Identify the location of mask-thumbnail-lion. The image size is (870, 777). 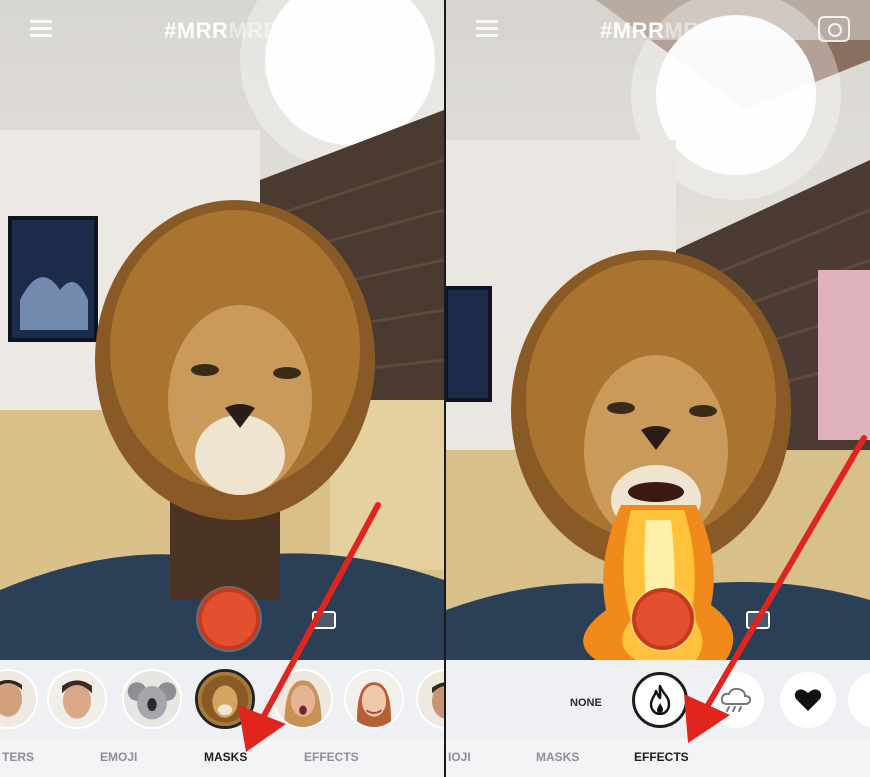
(225, 699).